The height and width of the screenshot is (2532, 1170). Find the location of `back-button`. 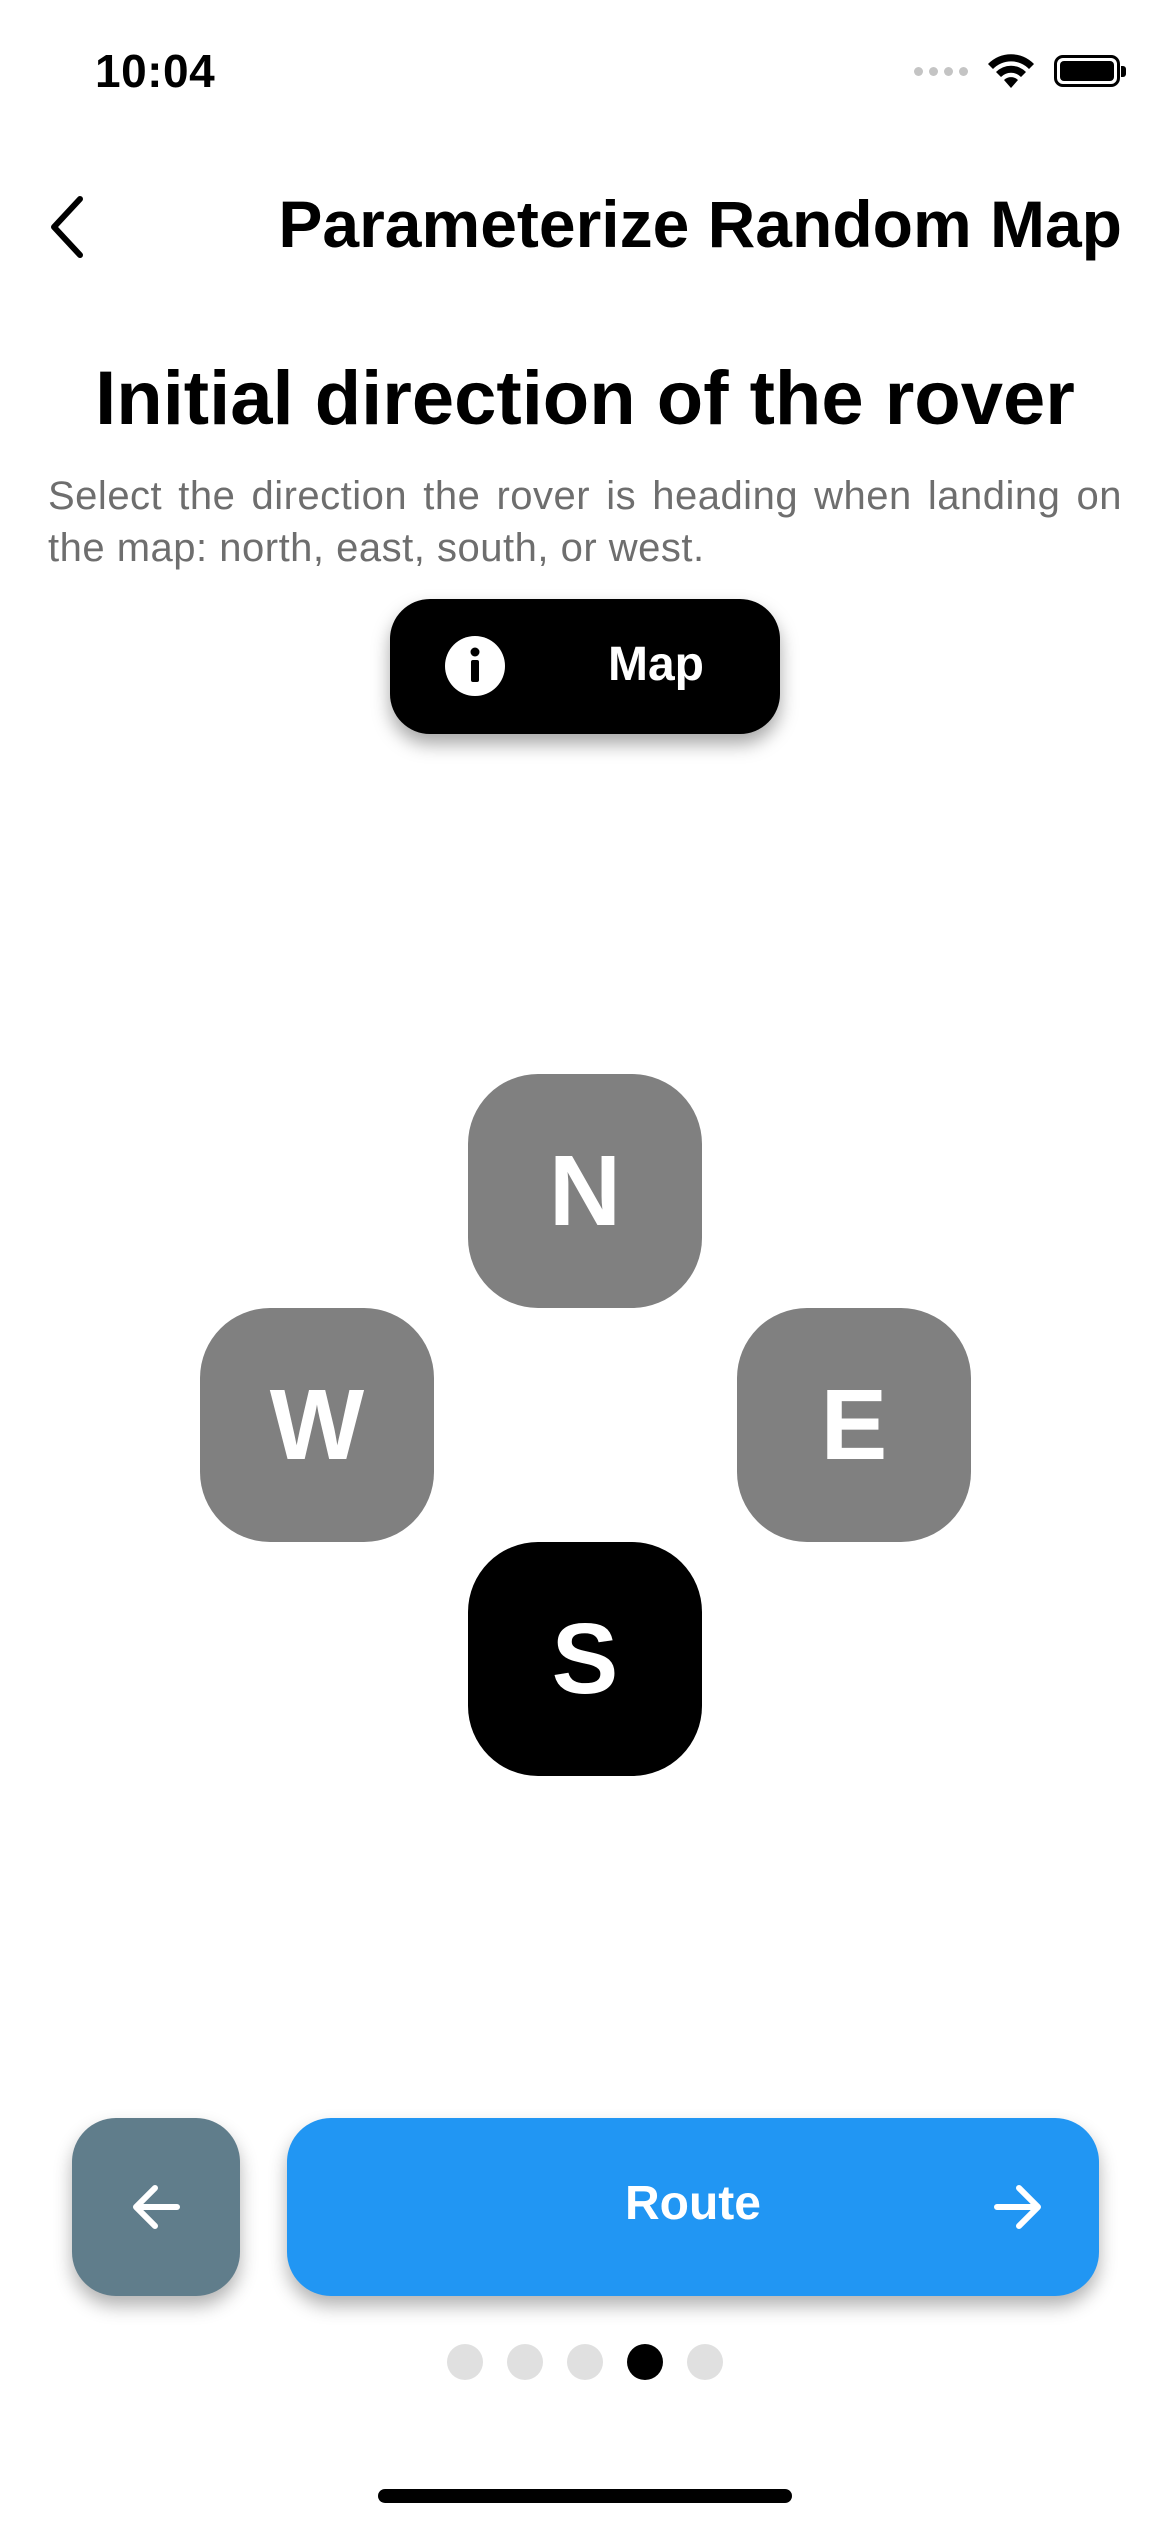

back-button is located at coordinates (66, 227).